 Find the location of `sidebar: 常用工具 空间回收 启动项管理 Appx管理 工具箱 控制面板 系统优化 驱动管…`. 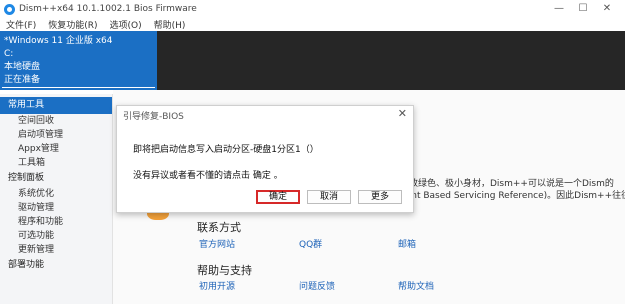

sidebar: 常用工具 空间回收 启动项管理 Appx管理 工具箱 控制面板 系统优化 驱动管… is located at coordinates (56, 199).